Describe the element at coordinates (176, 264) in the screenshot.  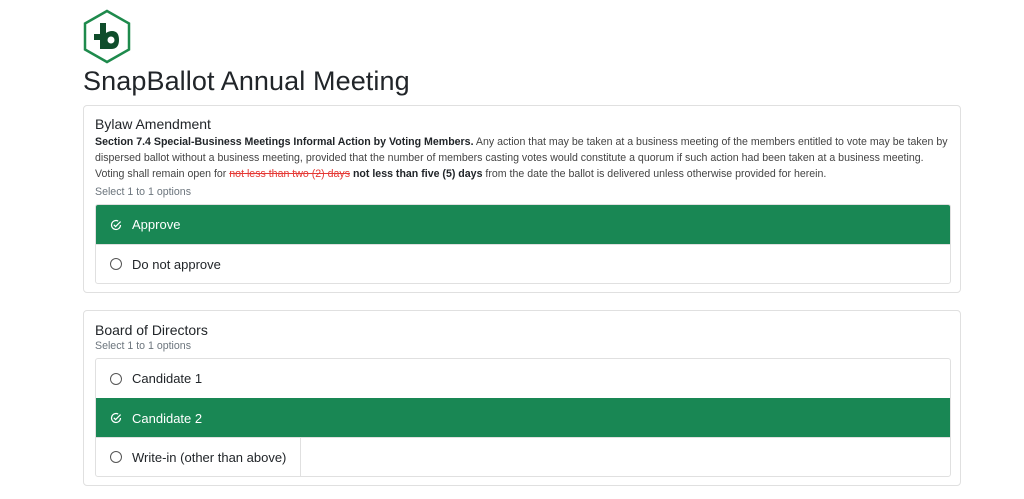
I see `option-label: Do not approve` at that location.